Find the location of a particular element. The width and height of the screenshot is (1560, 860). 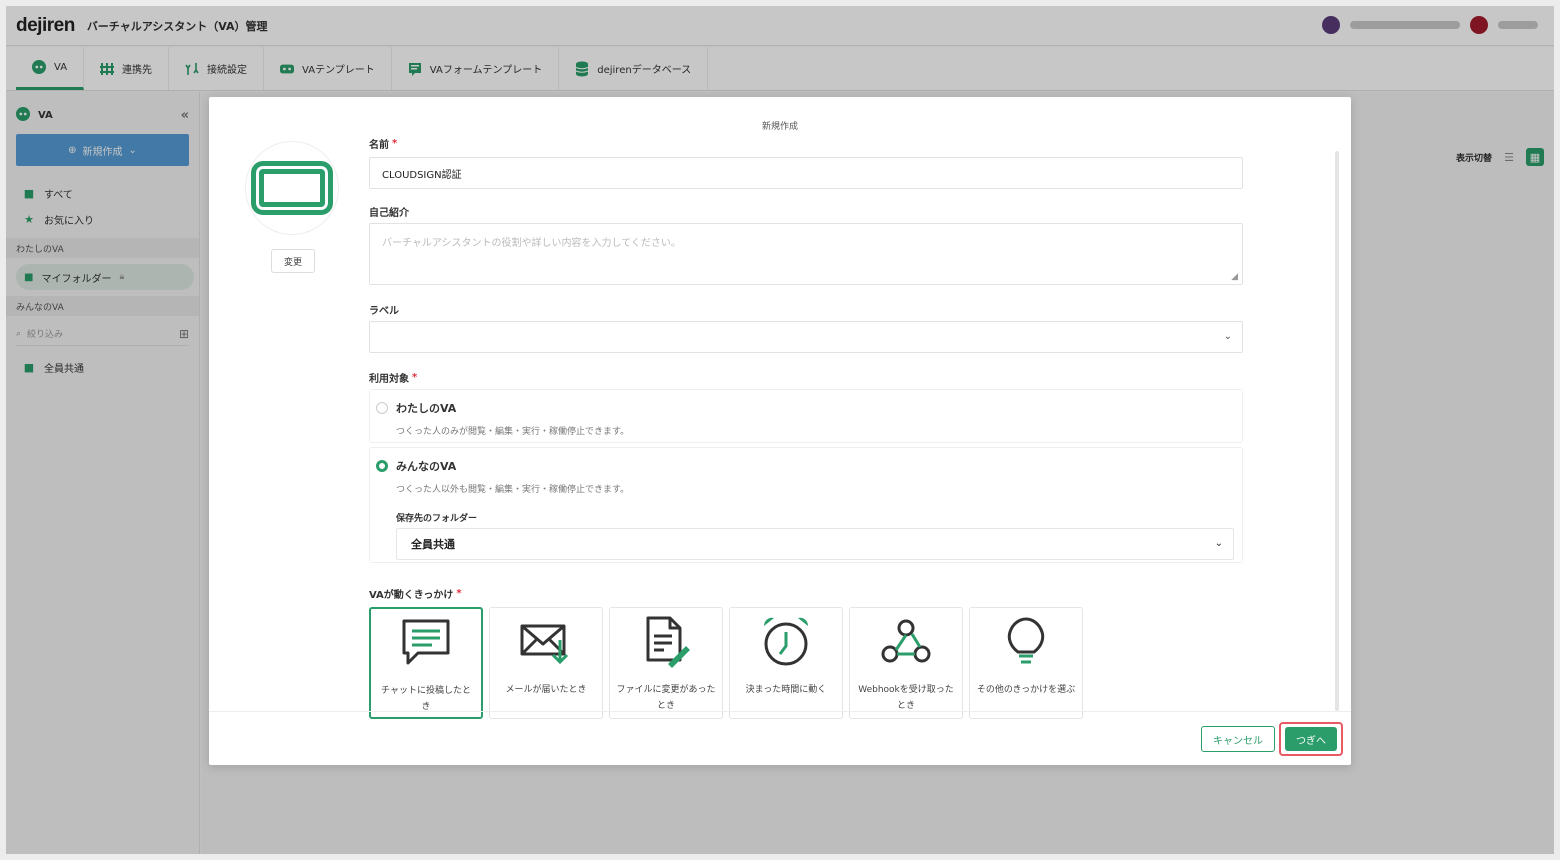

change-avatar-button: 変更 is located at coordinates (293, 261).